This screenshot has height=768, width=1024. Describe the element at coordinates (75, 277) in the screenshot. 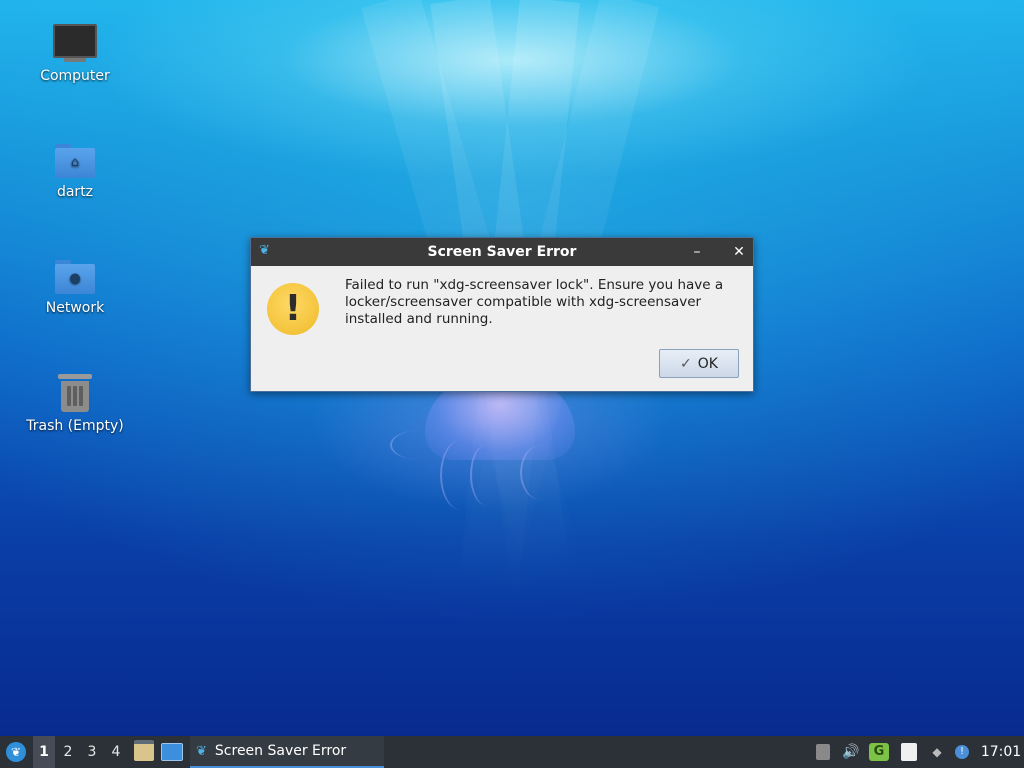

I see `network-folder-icon: ●` at that location.